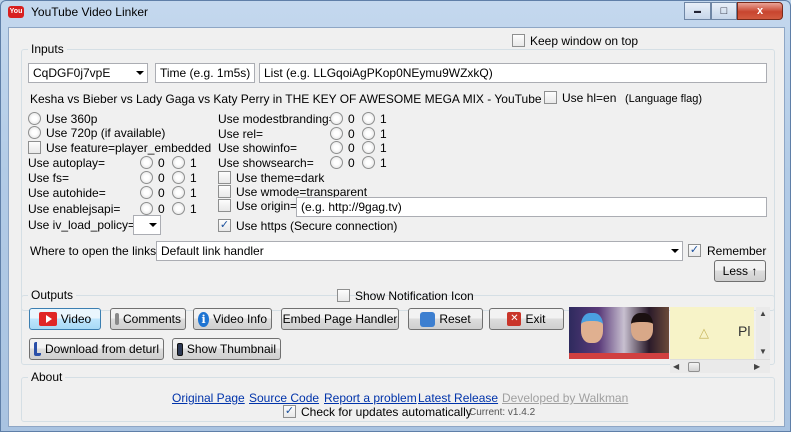 This screenshot has height=432, width=791. I want to click on list-input: List (e.g. LLGqoiAgPKop0NEymu9WZxkQ), so click(513, 73).